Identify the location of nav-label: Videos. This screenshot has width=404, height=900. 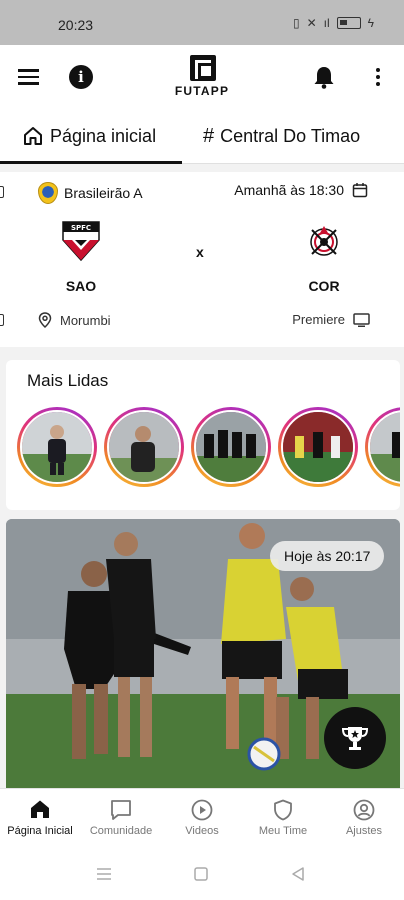
(202, 831).